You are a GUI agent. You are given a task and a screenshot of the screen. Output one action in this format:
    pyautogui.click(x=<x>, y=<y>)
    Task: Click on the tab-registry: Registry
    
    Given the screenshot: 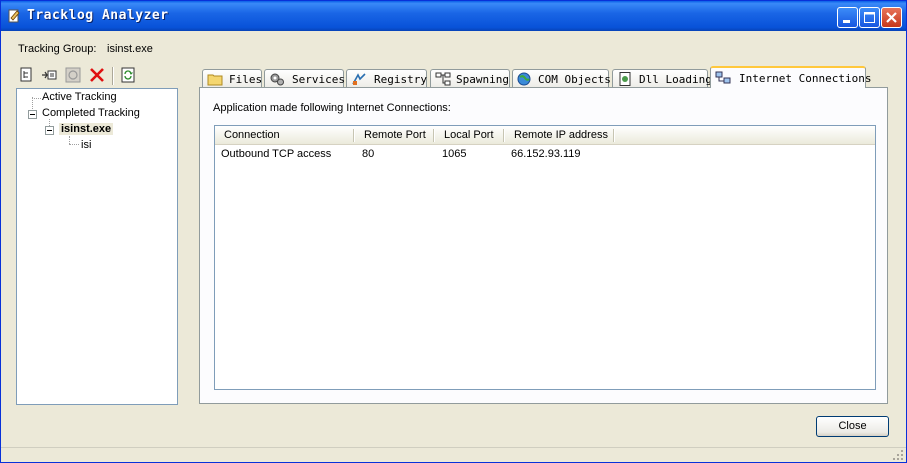 What is the action you would take?
    pyautogui.click(x=386, y=78)
    